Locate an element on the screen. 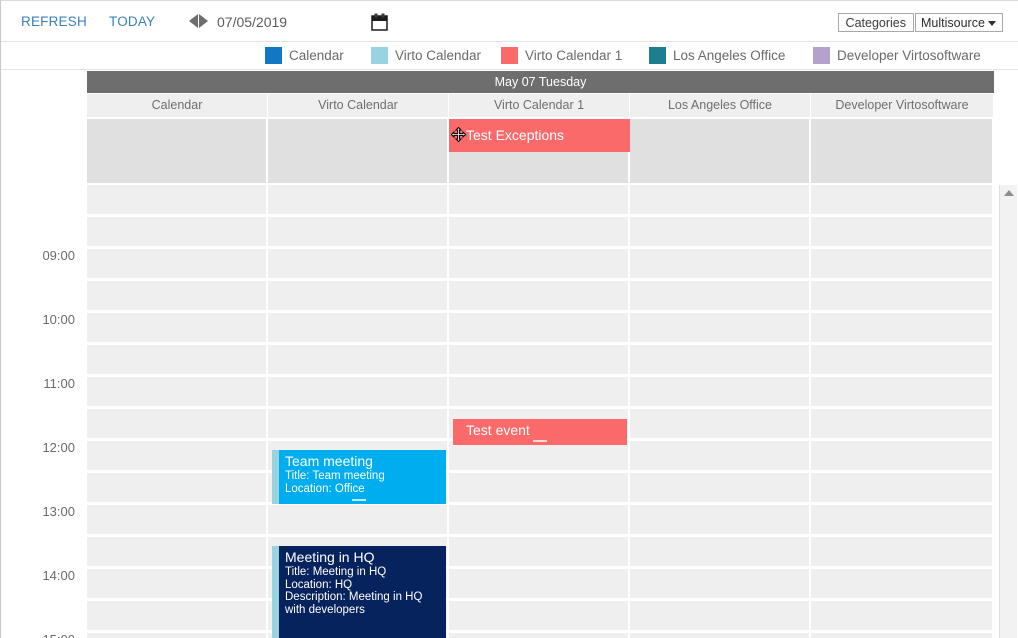 Image resolution: width=1018 pixels, height=638 pixels. legend-item-3: Los Angeles Office is located at coordinates (717, 55).